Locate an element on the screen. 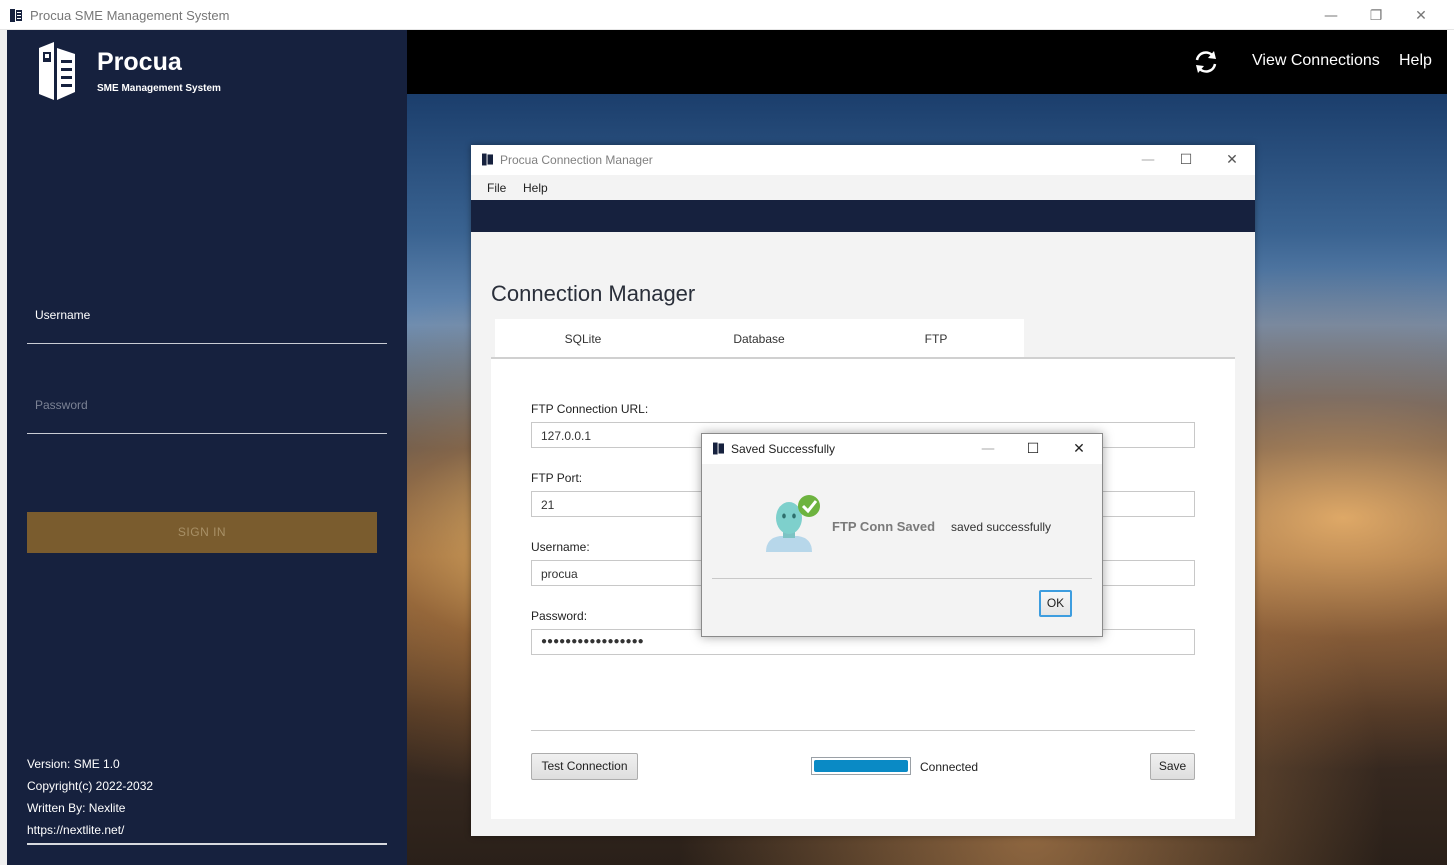  dialog-minimize-button: — is located at coordinates (988, 449).